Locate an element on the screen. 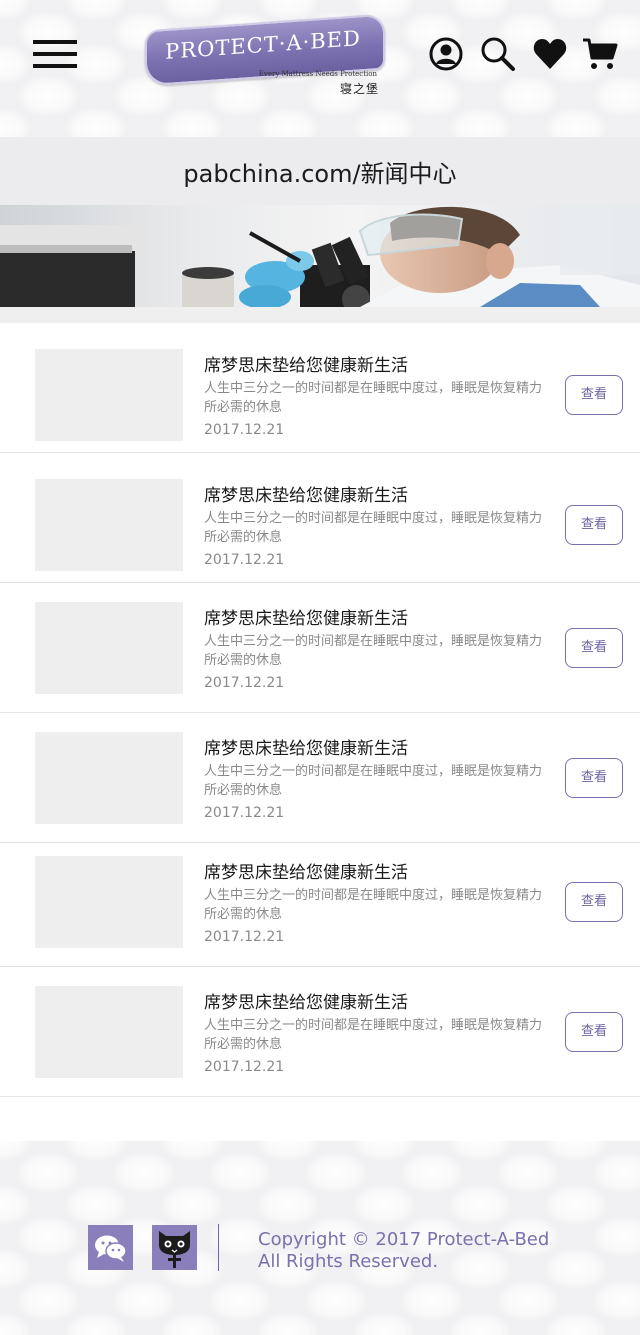 The width and height of the screenshot is (640, 1335). wechat-icon is located at coordinates (110, 1247).